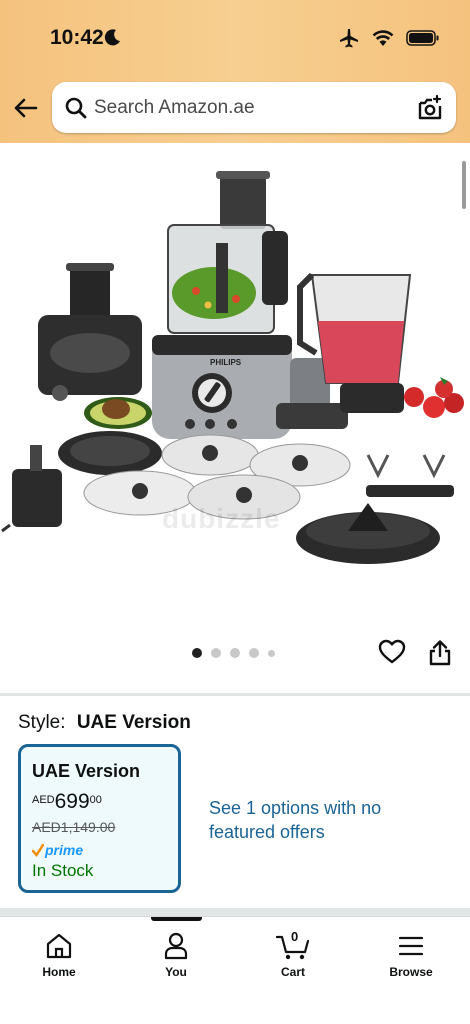 Image resolution: width=470 pixels, height=1024 pixels. What do you see at coordinates (74, 827) in the screenshot?
I see `list-price: AED1,149.00` at bounding box center [74, 827].